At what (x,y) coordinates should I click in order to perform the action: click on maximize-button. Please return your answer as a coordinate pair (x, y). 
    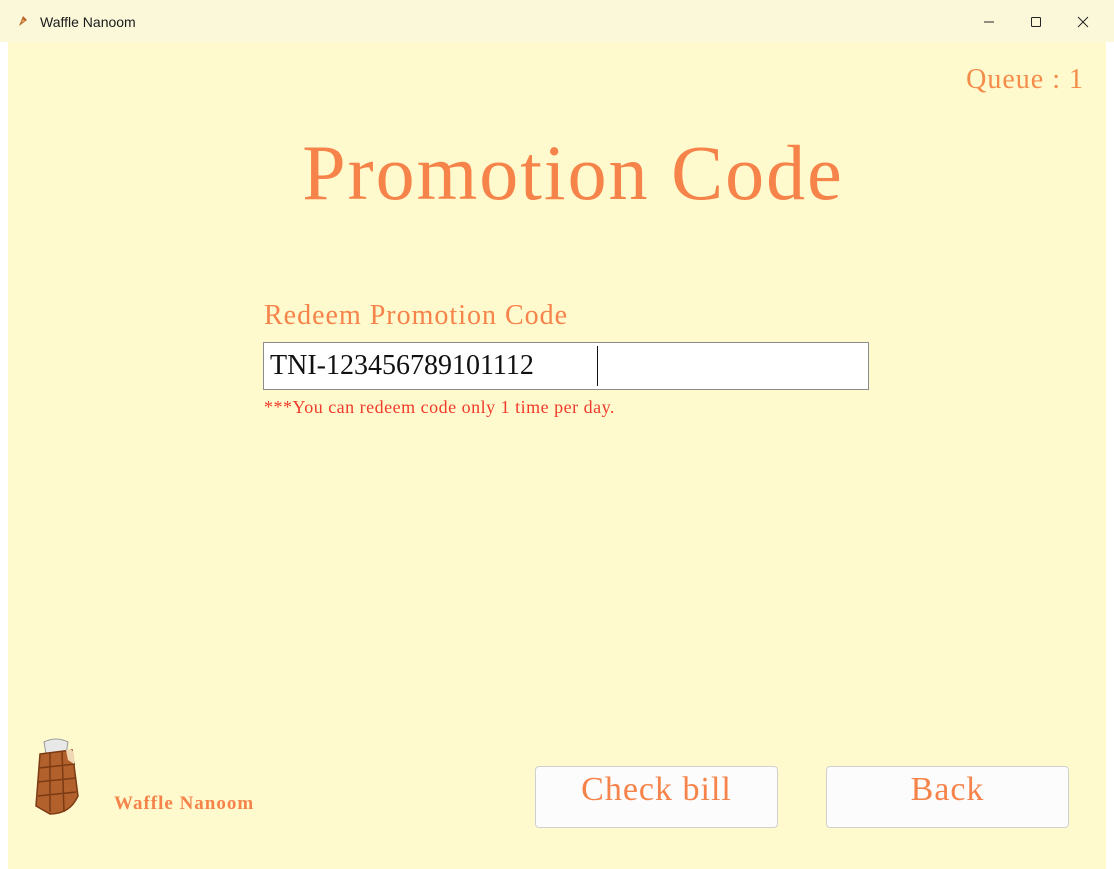
    Looking at the image, I should click on (1036, 22).